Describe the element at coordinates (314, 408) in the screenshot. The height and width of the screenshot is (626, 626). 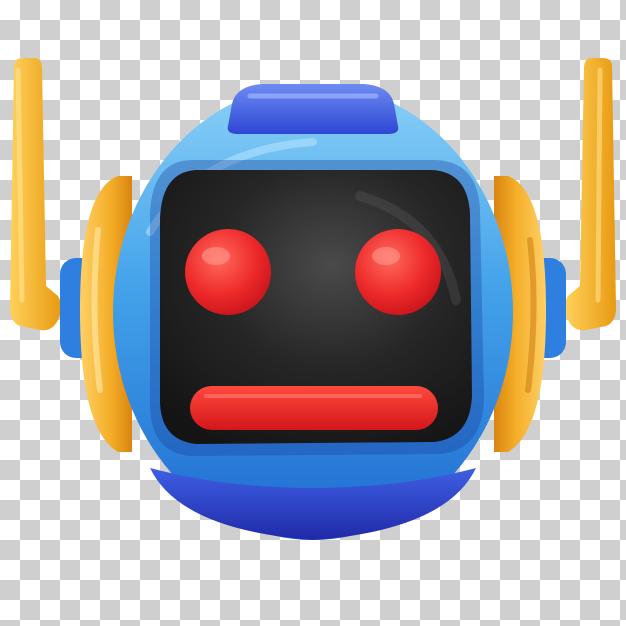
I see `mouth` at that location.